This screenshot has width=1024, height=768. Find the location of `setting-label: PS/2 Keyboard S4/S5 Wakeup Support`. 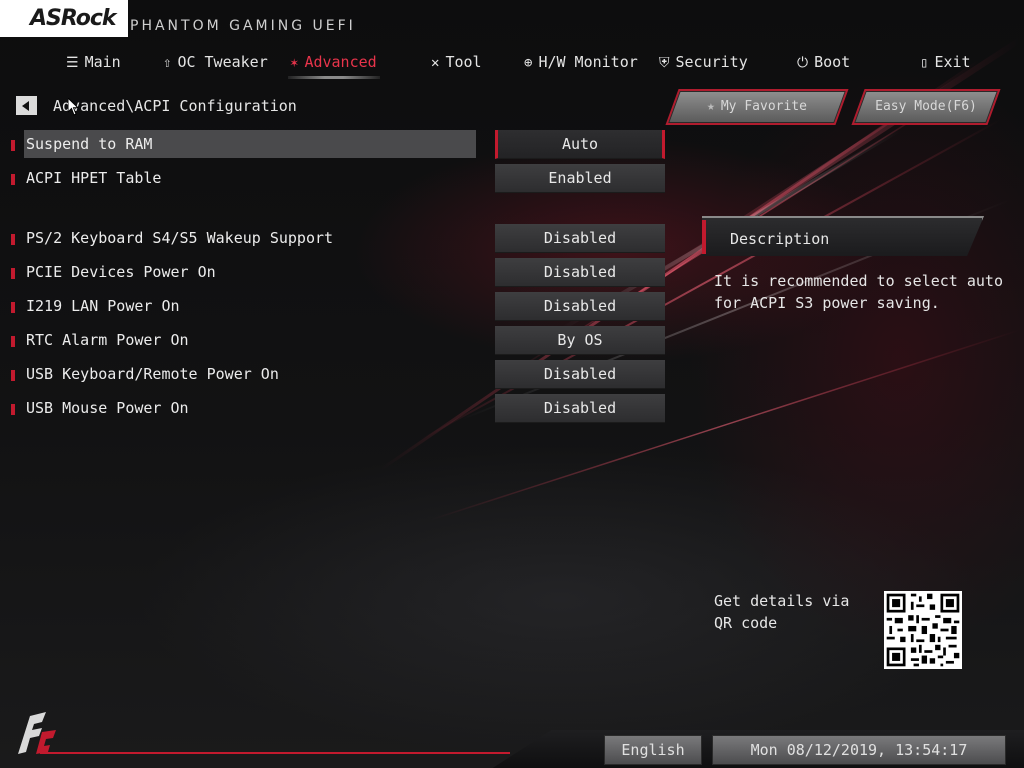

setting-label: PS/2 Keyboard S4/S5 Wakeup Support is located at coordinates (180, 238).